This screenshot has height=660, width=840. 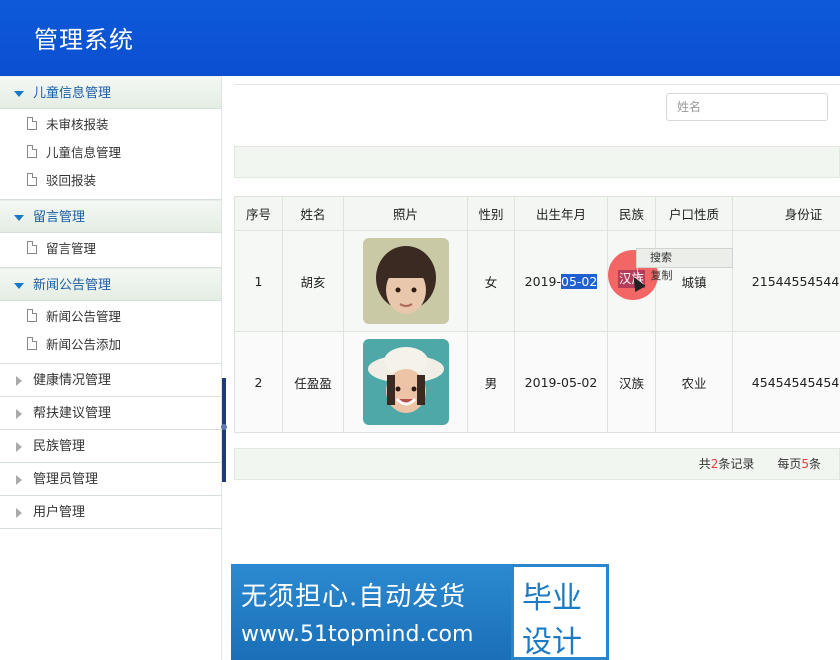 I want to click on cell-ethnicity: 汉族, so click(x=631, y=382).